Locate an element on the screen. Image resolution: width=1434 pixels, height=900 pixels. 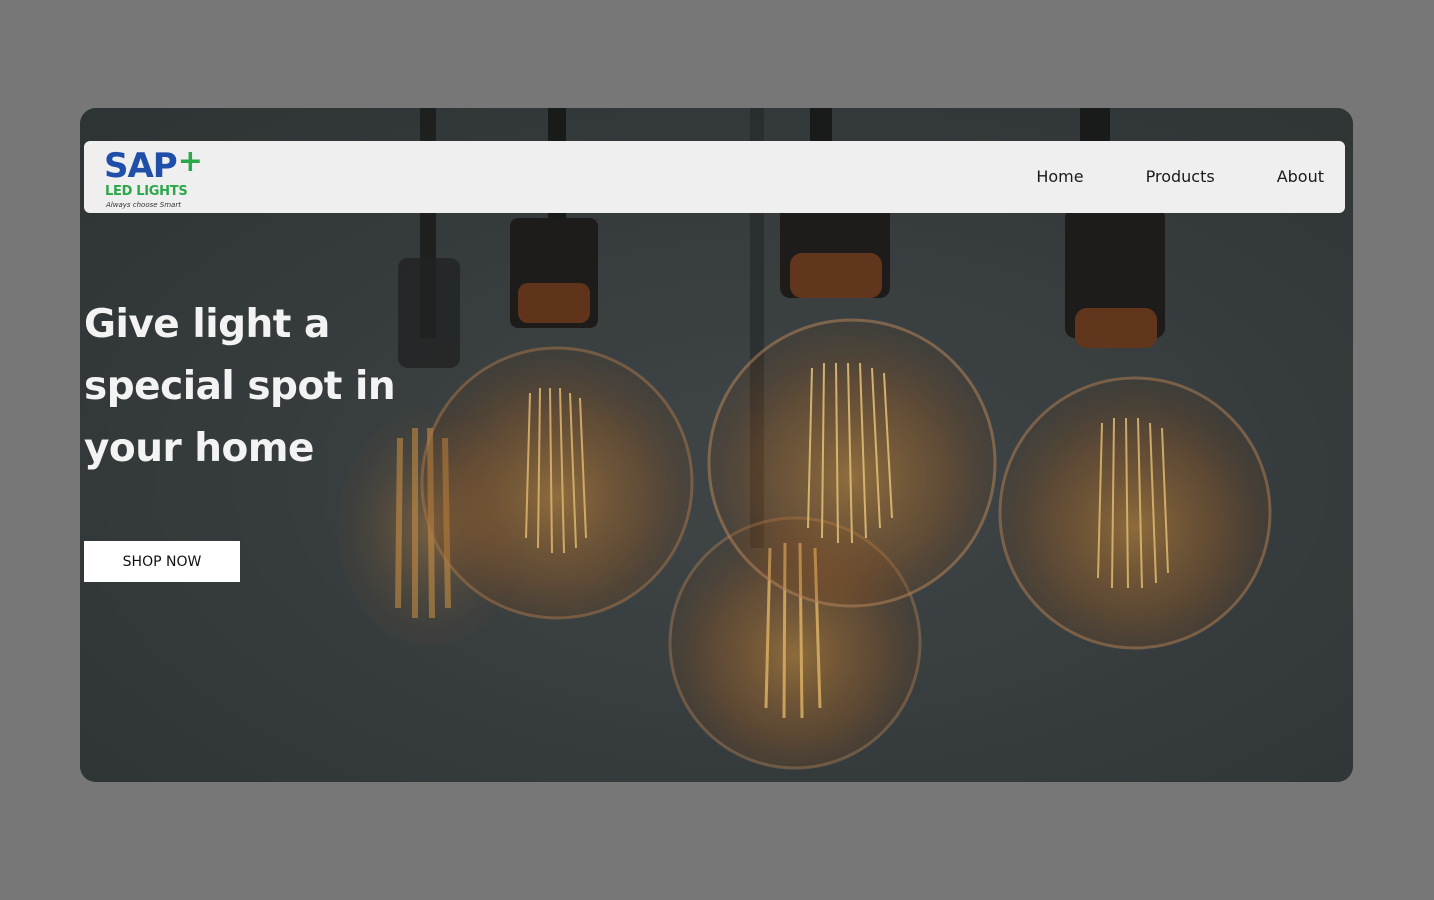
nav-about-link: About is located at coordinates (1300, 177).